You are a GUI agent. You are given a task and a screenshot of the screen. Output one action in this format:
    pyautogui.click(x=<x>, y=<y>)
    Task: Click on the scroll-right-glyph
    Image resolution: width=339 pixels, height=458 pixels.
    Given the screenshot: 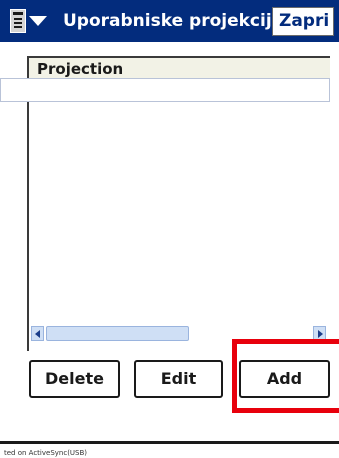 What is the action you would take?
    pyautogui.click(x=320, y=334)
    